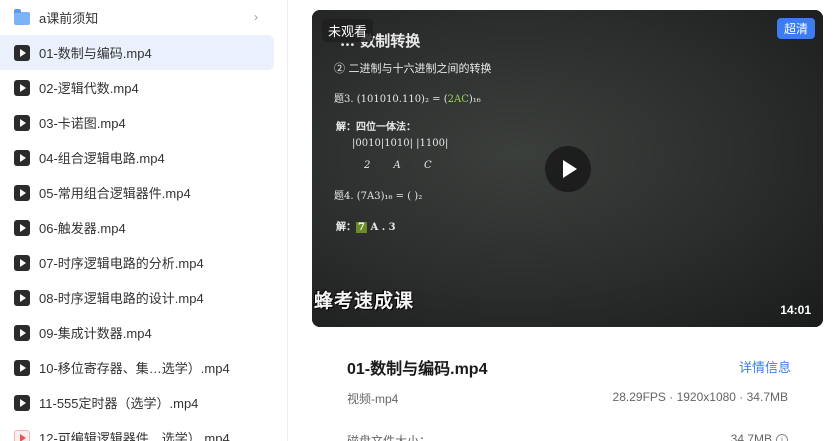  I want to click on board-binary-groups: |0010|1010| |1100|, so click(400, 143).